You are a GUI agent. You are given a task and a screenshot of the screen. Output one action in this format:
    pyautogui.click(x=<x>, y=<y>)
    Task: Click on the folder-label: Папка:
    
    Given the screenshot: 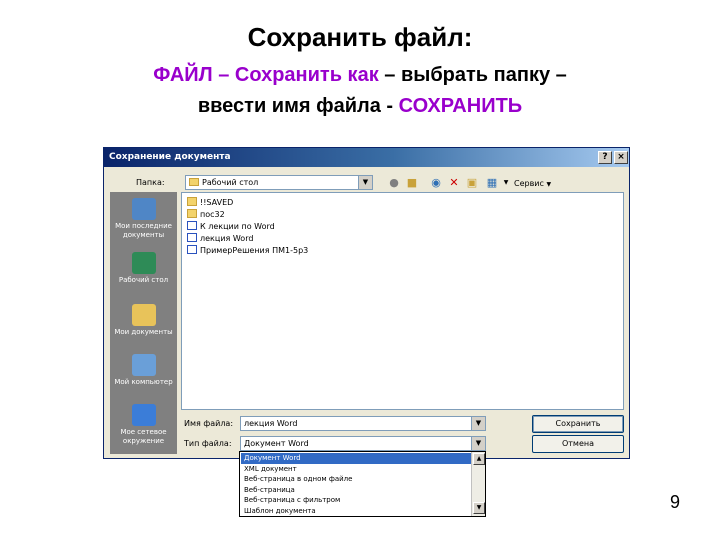 What is the action you would take?
    pyautogui.click(x=150, y=182)
    